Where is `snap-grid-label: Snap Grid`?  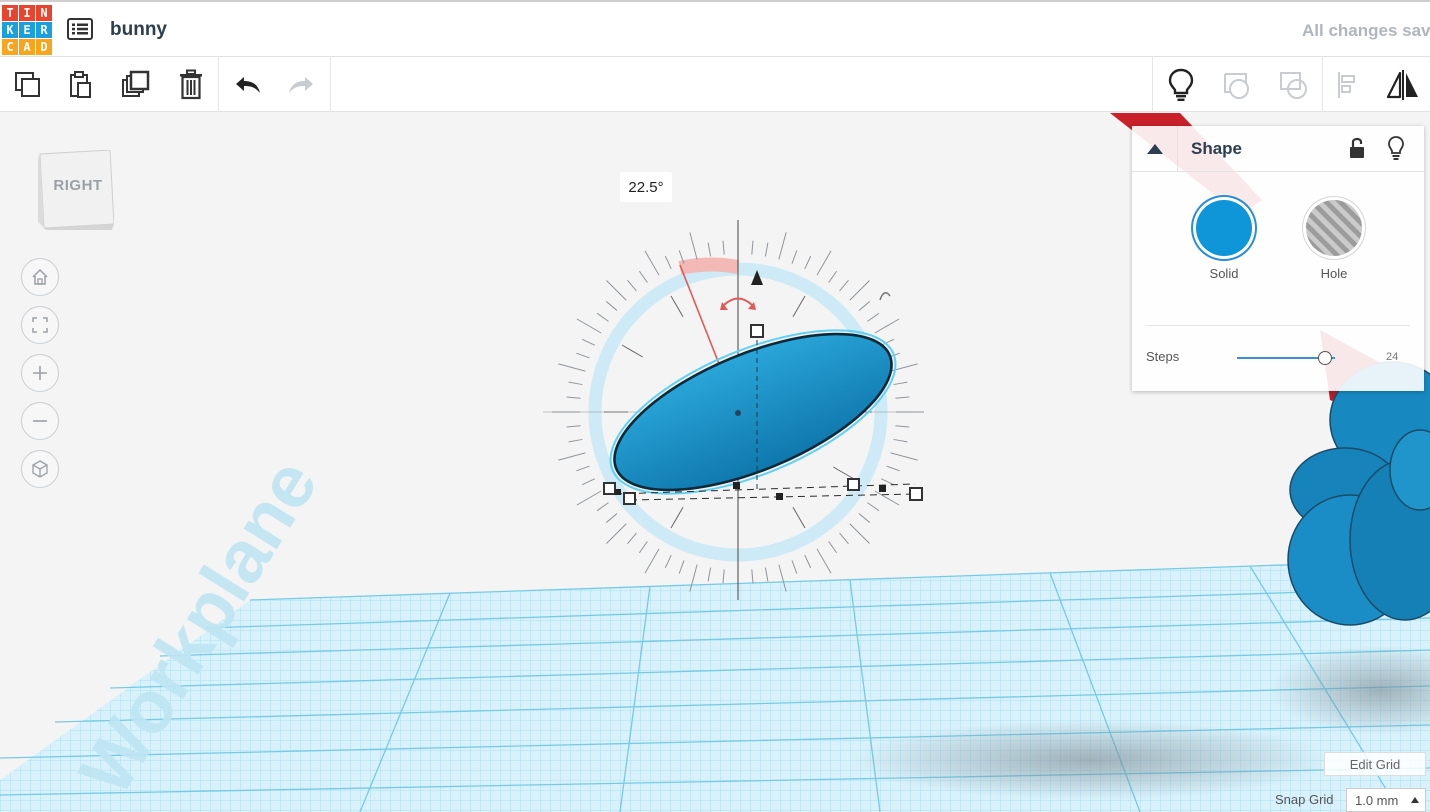
snap-grid-label: Snap Grid is located at coordinates (1304, 799).